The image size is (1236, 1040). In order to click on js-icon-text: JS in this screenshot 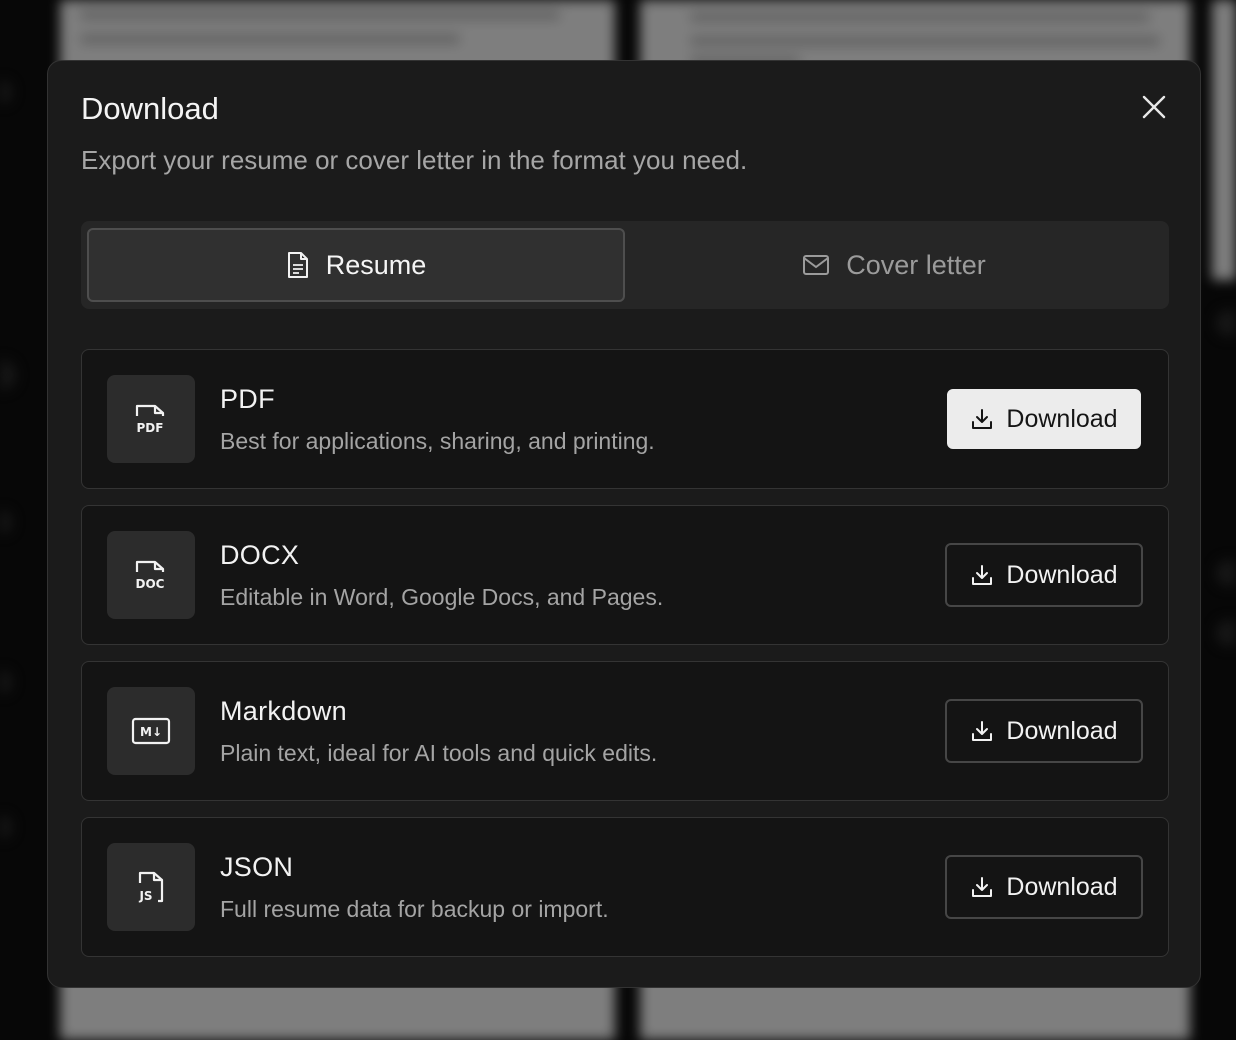, I will do `click(145, 896)`.